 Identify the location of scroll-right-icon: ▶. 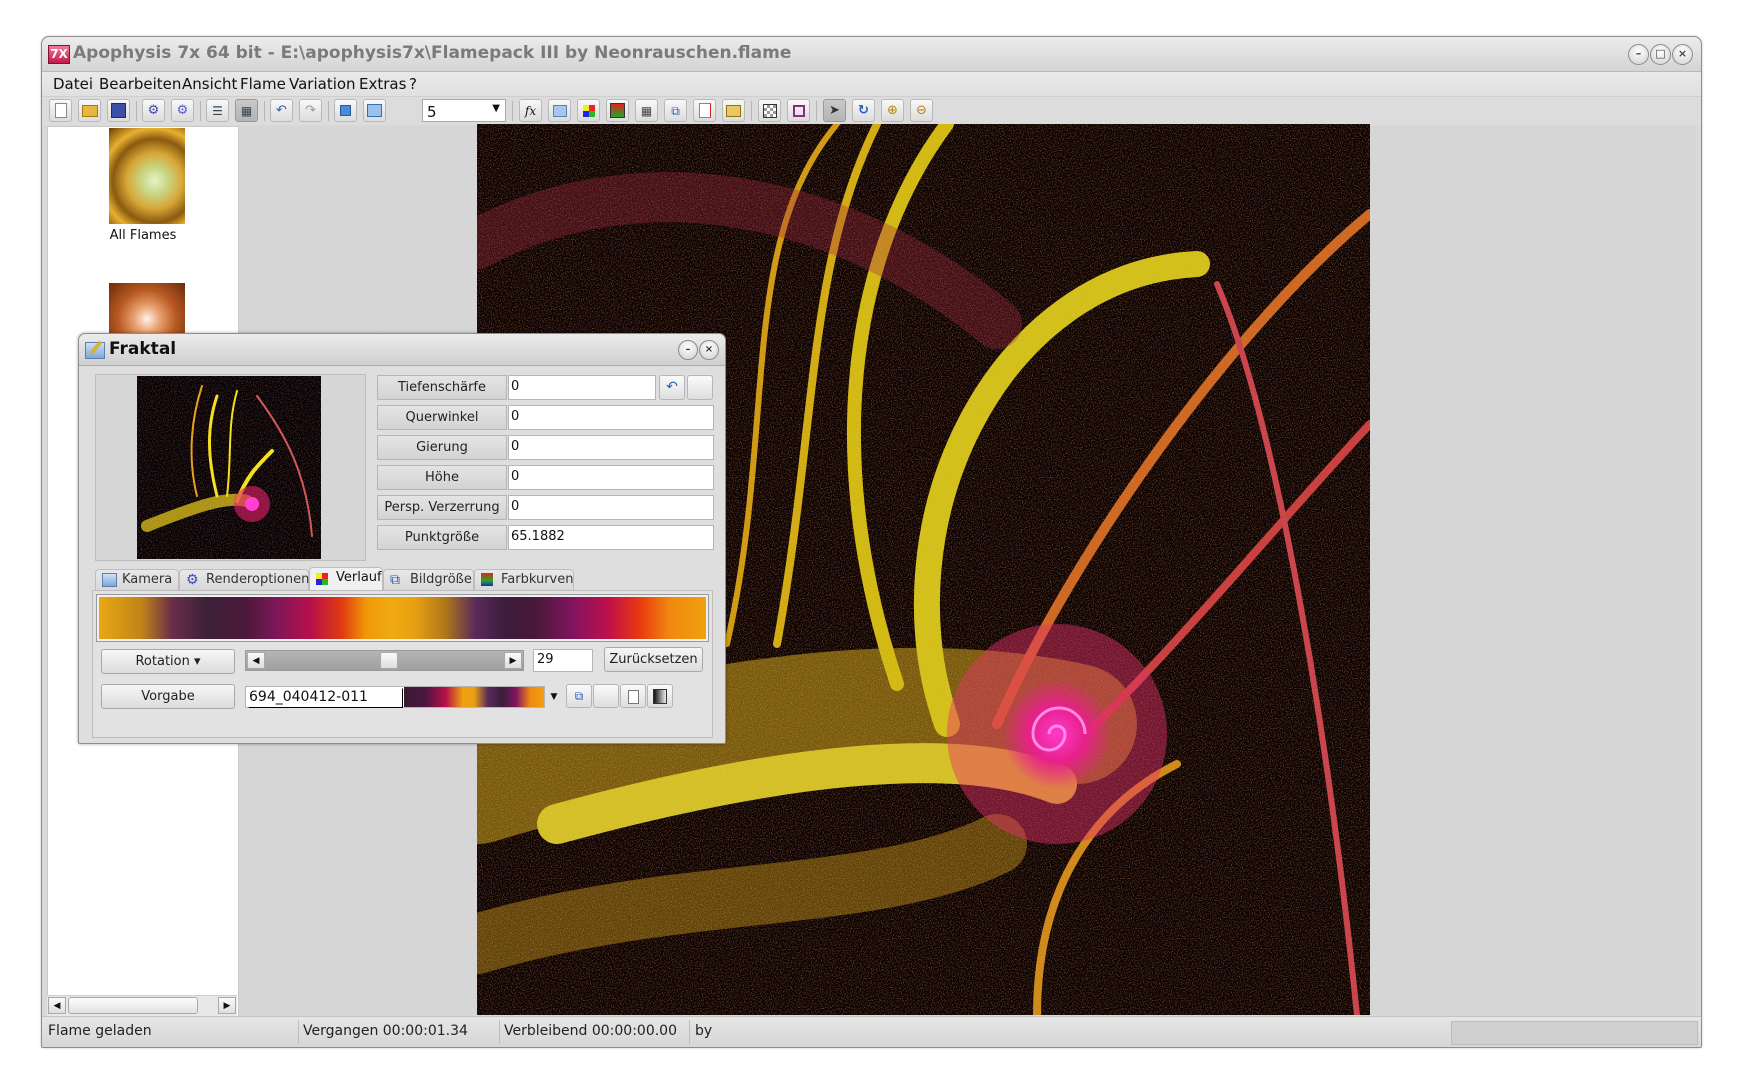
(227, 1005).